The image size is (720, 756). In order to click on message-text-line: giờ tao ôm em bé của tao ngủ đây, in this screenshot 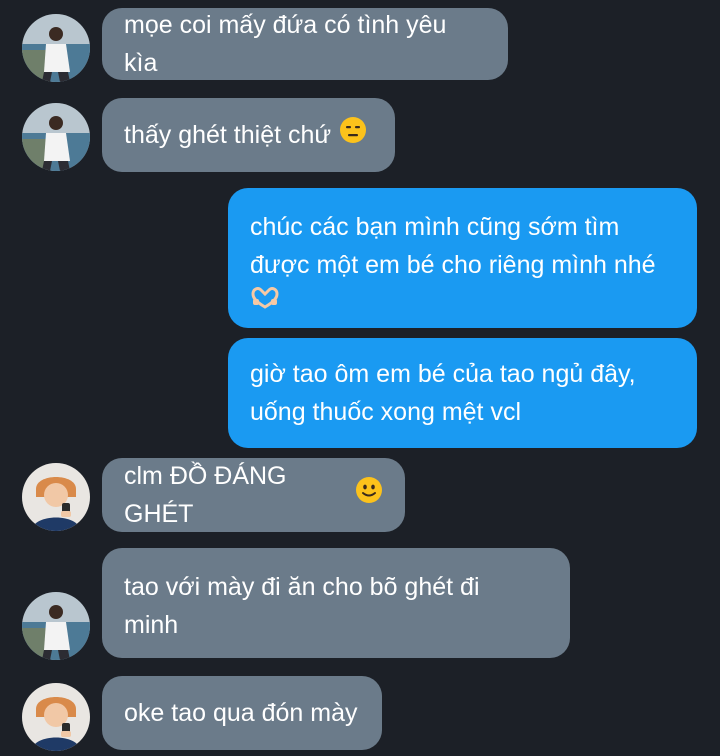, I will do `click(443, 374)`.